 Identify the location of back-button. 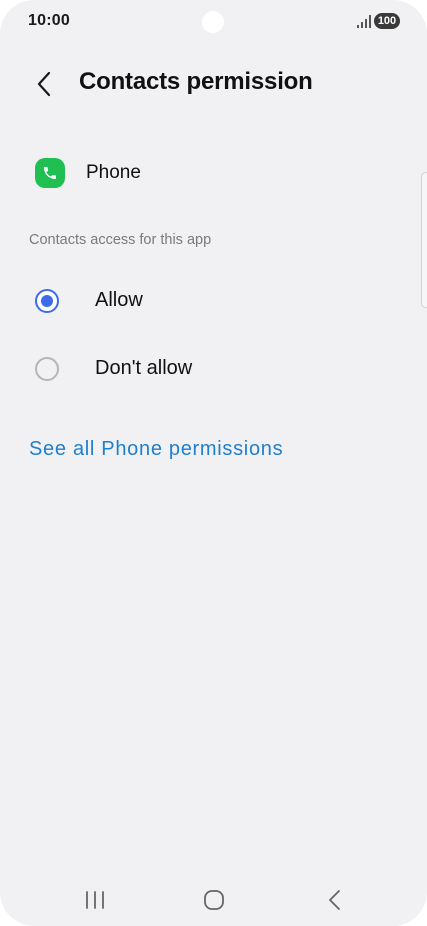
(44, 84).